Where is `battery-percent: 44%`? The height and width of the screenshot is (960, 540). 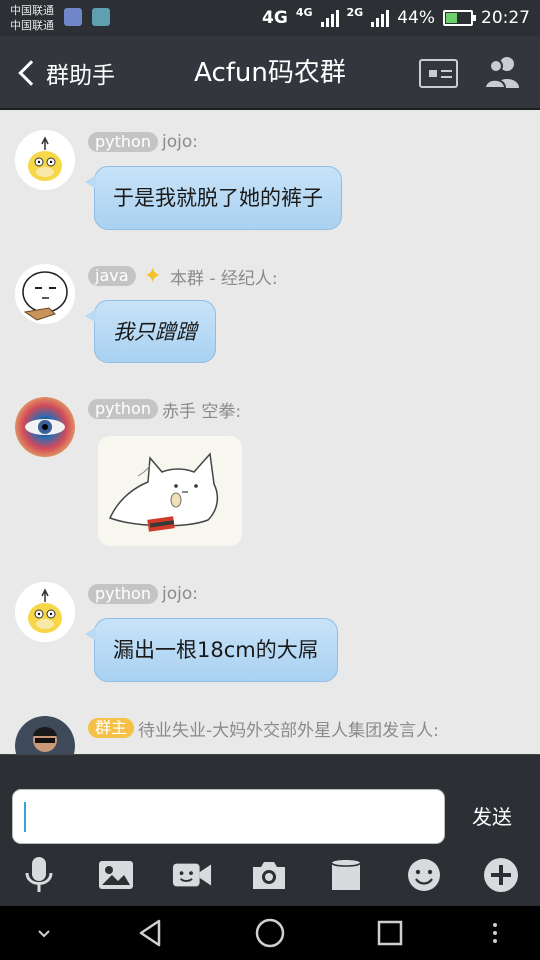
battery-percent: 44% is located at coordinates (416, 18).